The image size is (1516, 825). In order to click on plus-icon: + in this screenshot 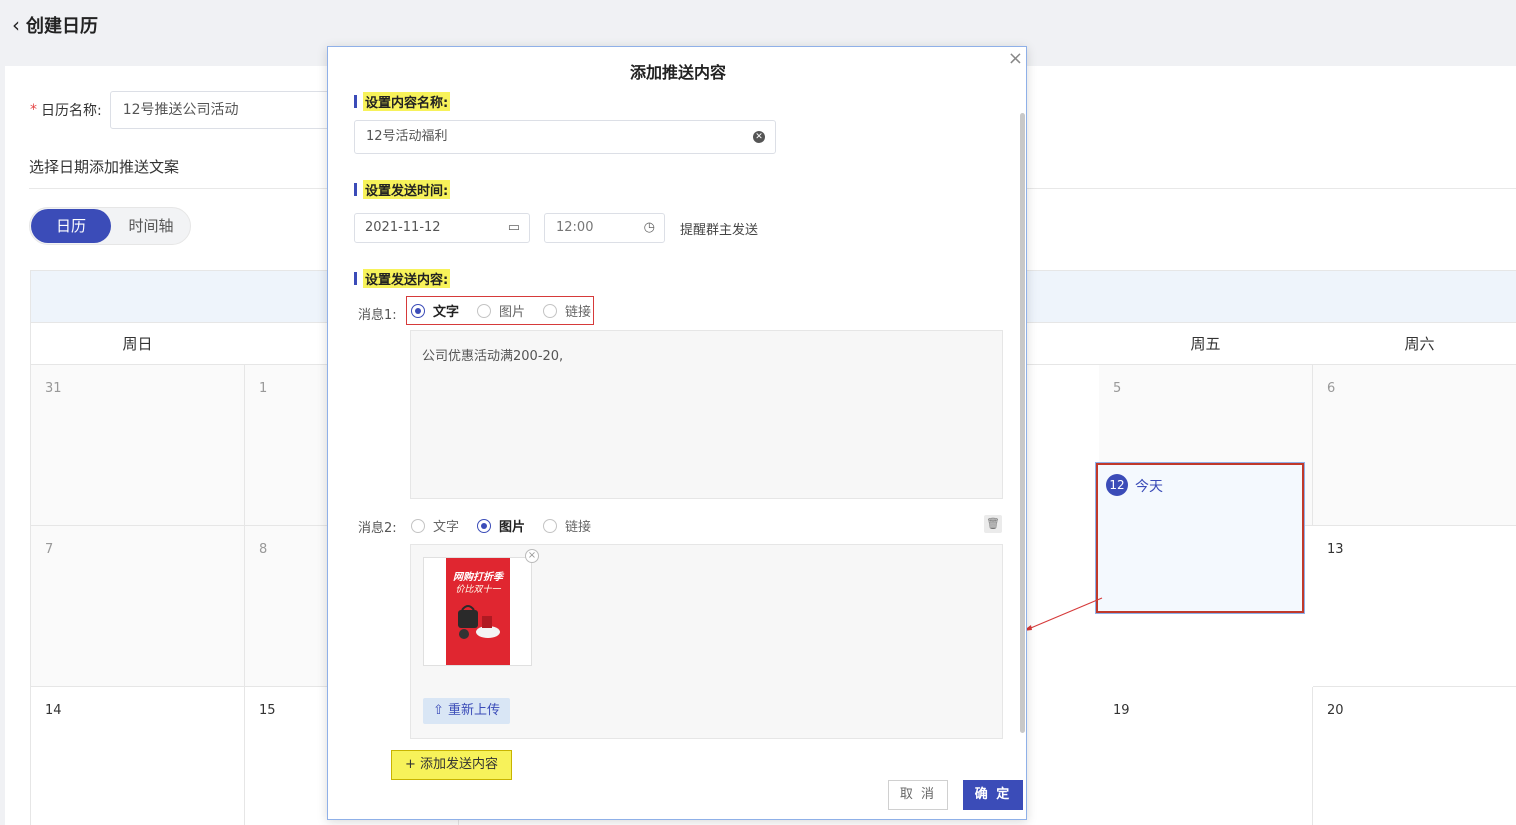, I will do `click(410, 764)`.